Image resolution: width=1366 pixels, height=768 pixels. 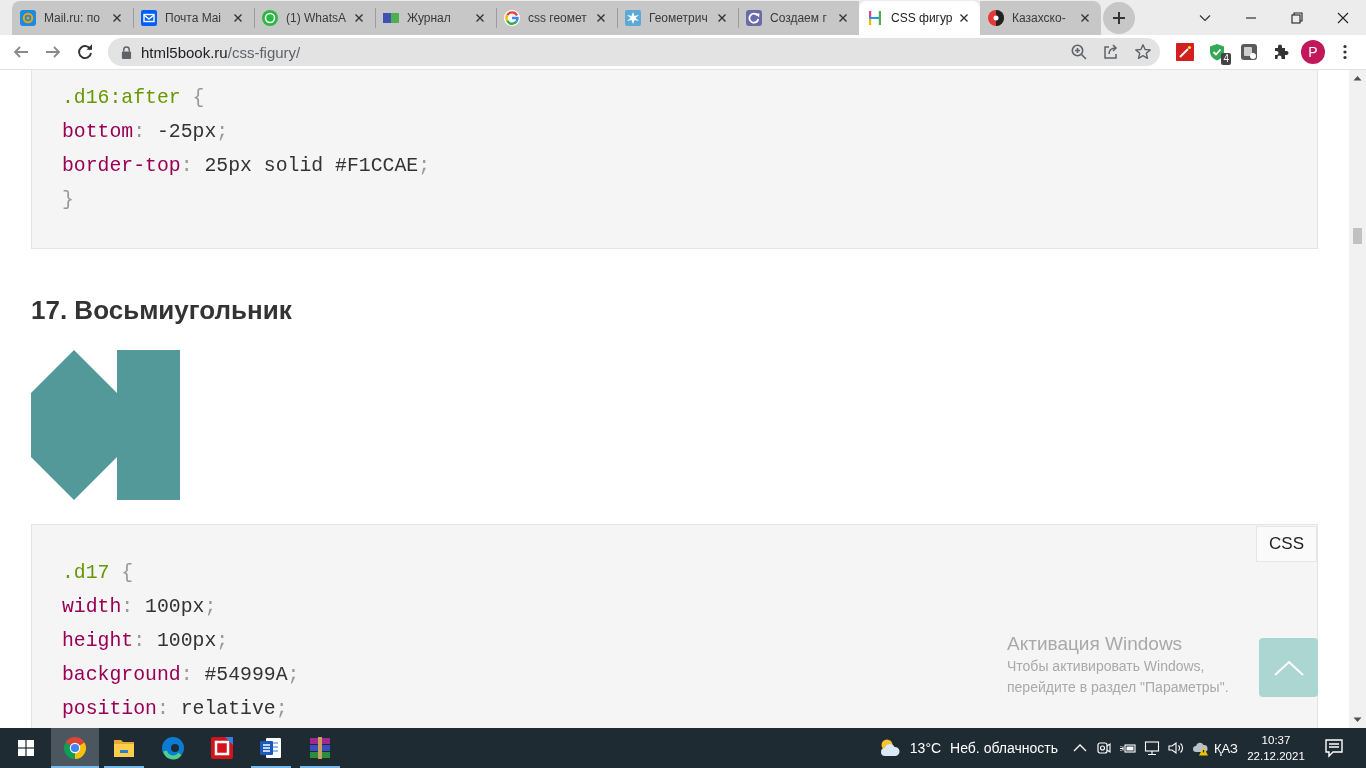 What do you see at coordinates (391, 18) in the screenshot?
I see `squares-icon` at bounding box center [391, 18].